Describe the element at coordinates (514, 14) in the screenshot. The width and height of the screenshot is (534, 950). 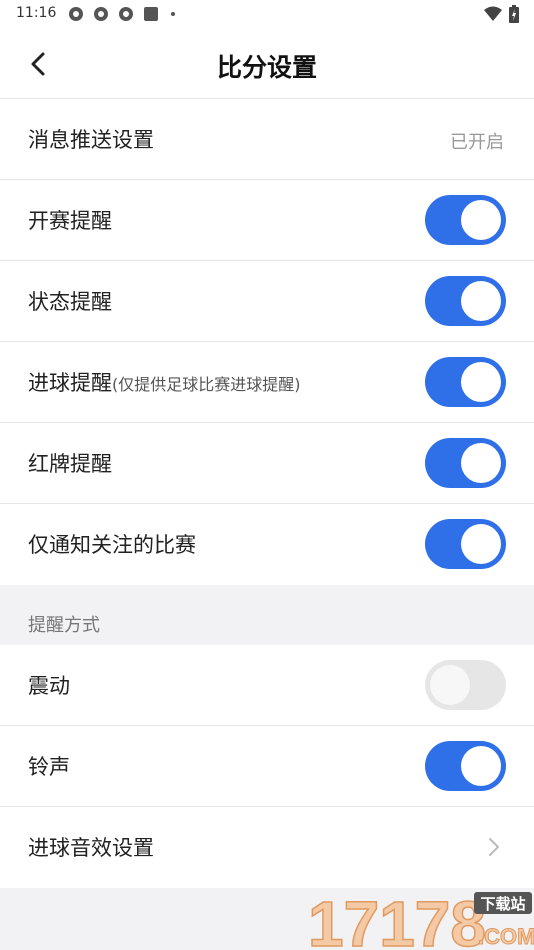
I see `battery-charging-icon` at that location.